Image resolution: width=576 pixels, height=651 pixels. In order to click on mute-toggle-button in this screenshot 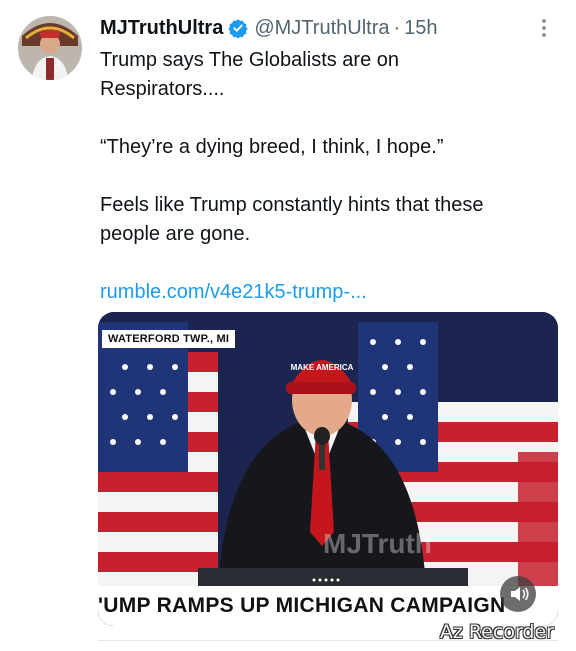, I will do `click(518, 594)`.